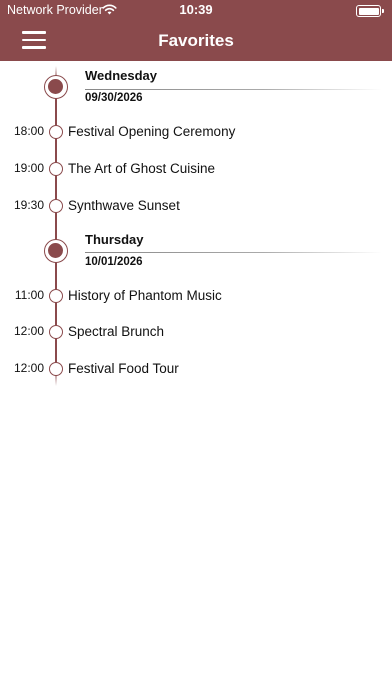  Describe the element at coordinates (116, 331) in the screenshot. I see `event-title: Spectral Brunch` at that location.